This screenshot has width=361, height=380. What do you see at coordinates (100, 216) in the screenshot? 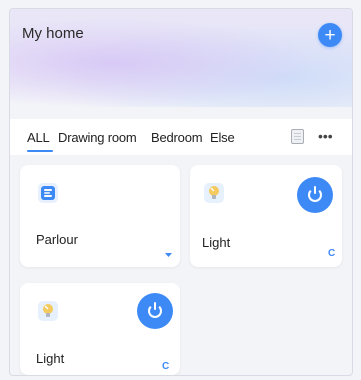
I see `device-card-parlour: Parlour` at bounding box center [100, 216].